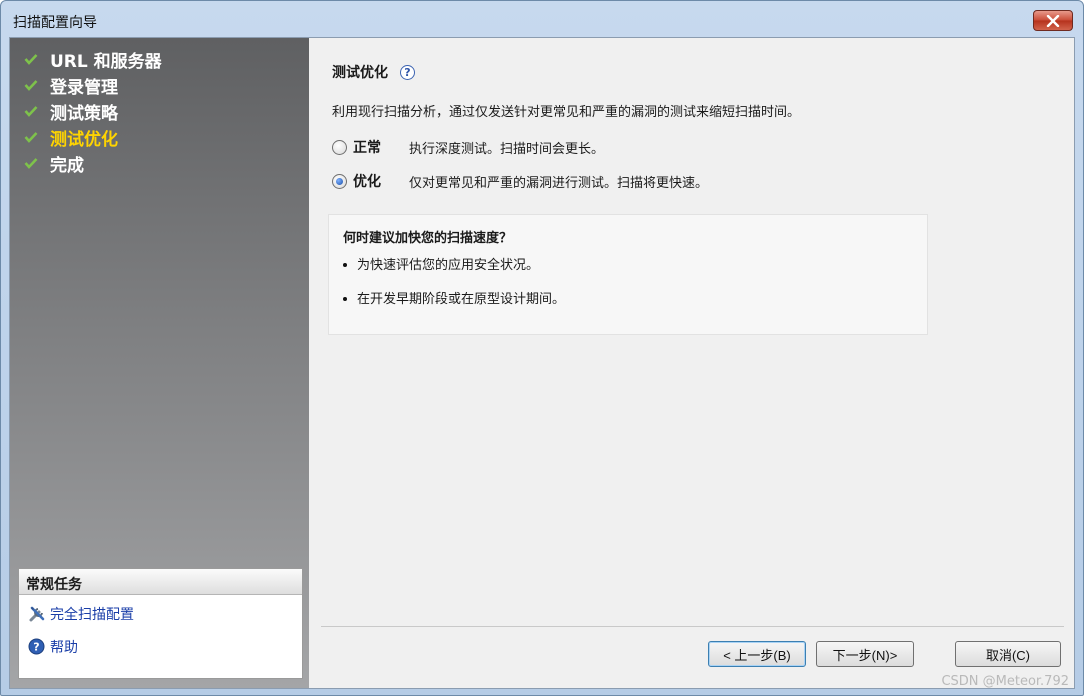 This screenshot has width=1084, height=696. I want to click on full-scan-config-link: 完全扫描配置, so click(160, 613).